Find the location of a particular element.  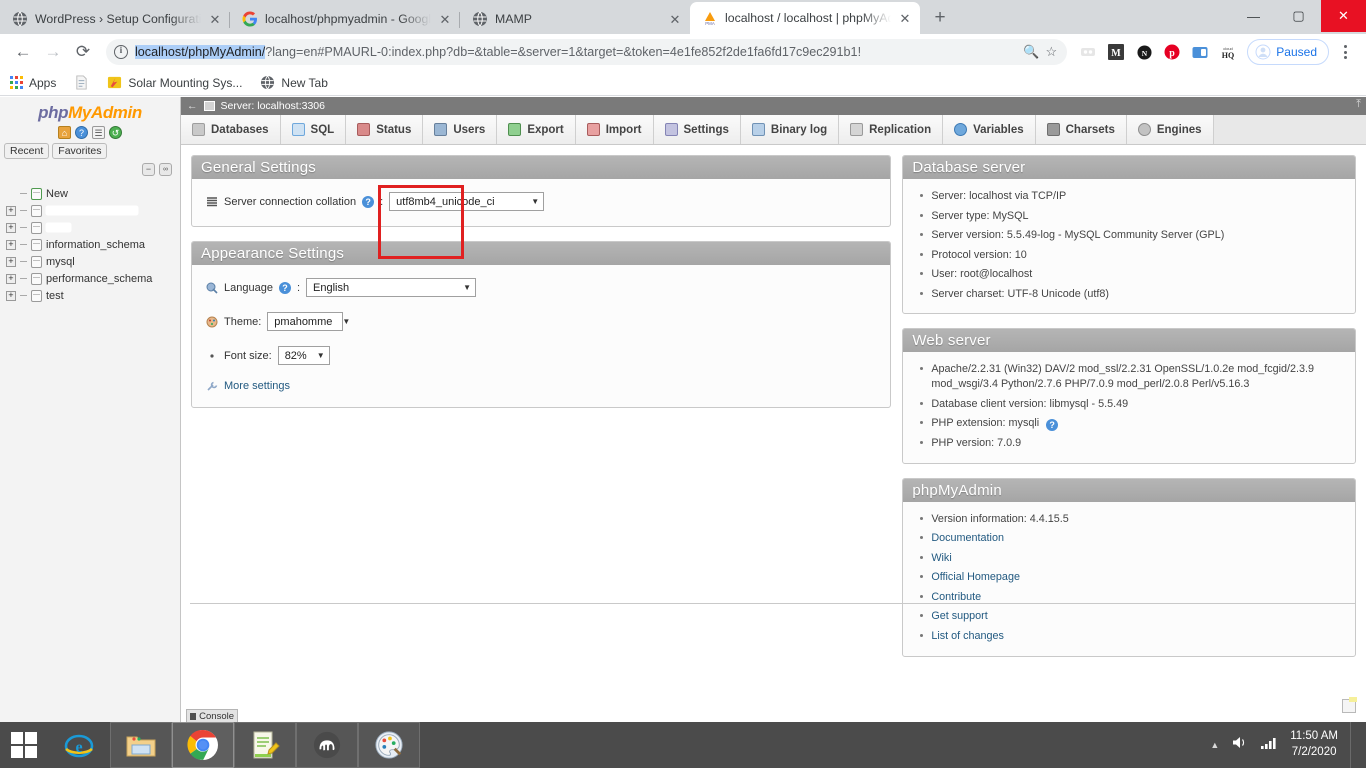

show-hidden-icons: ▲ is located at coordinates (1214, 745).